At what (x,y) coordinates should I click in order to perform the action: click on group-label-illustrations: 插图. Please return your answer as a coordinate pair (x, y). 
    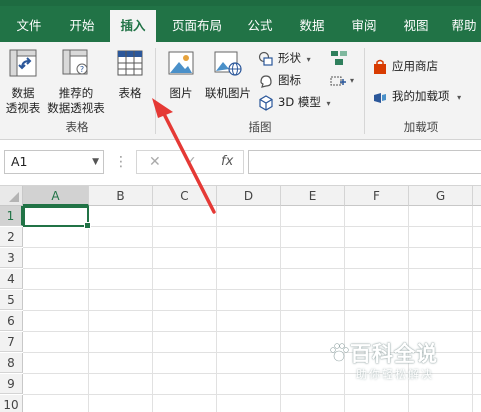
    Looking at the image, I should click on (260, 127).